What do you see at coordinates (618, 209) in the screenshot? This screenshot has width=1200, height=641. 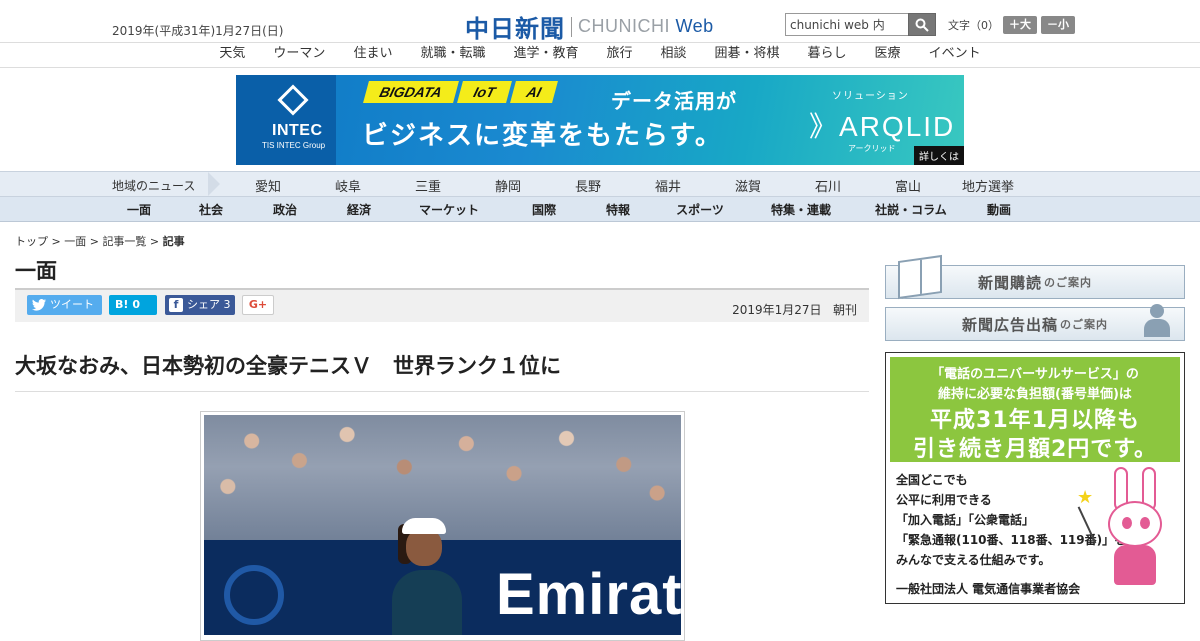 I see `cat-special-report: 特報` at bounding box center [618, 209].